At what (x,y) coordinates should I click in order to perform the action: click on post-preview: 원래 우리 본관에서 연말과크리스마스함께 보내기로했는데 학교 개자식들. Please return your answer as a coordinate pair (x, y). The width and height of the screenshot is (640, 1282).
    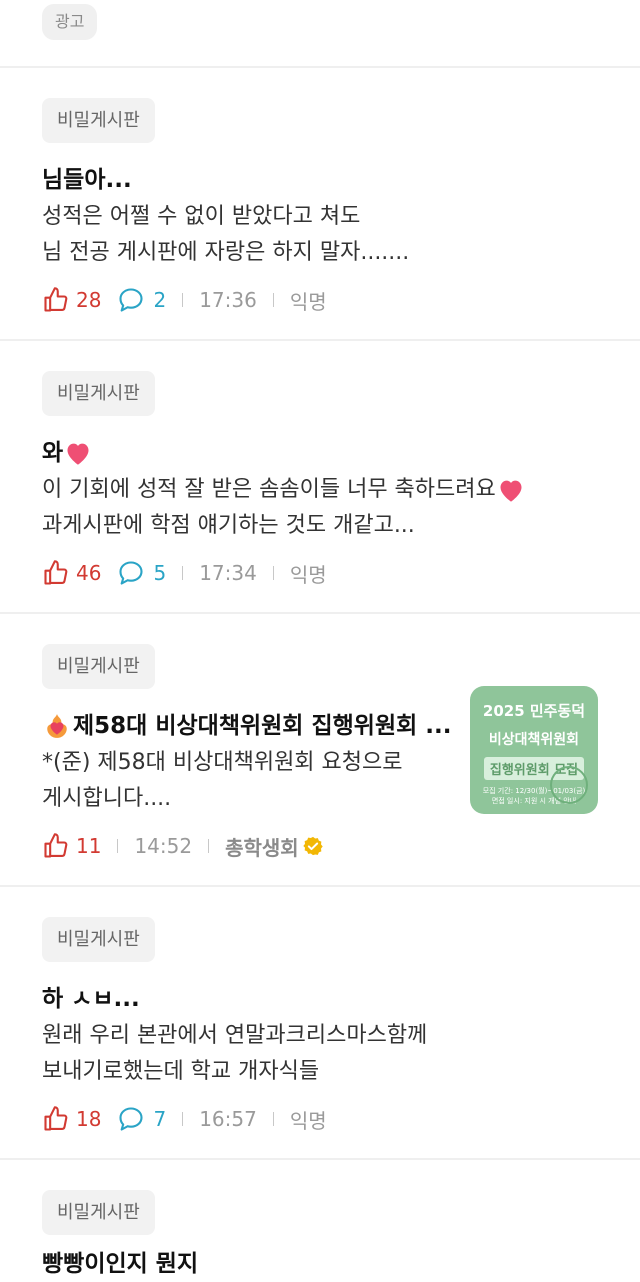
    Looking at the image, I should click on (302, 1054).